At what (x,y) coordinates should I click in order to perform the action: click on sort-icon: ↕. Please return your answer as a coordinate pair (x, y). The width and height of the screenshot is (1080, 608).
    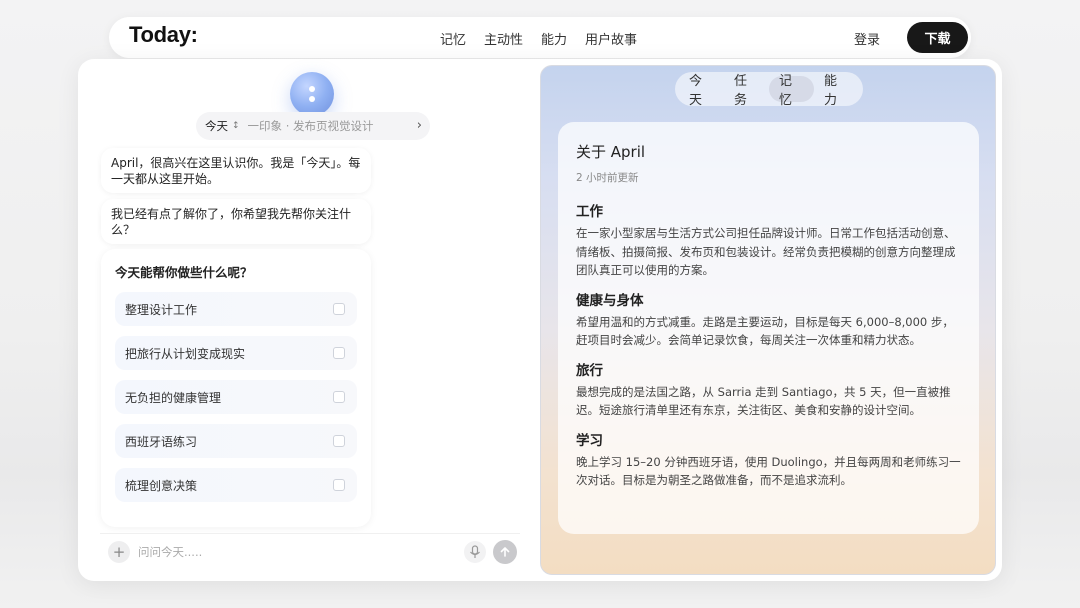
    Looking at the image, I should click on (236, 126).